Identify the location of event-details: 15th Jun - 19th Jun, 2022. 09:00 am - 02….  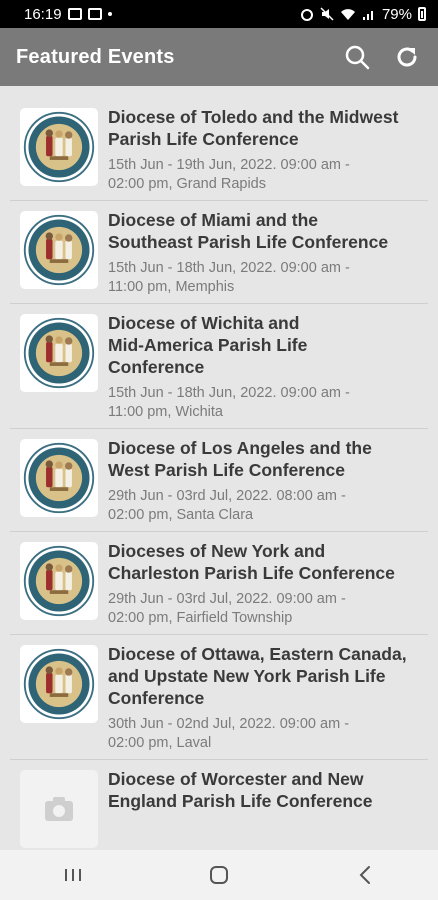
(229, 174).